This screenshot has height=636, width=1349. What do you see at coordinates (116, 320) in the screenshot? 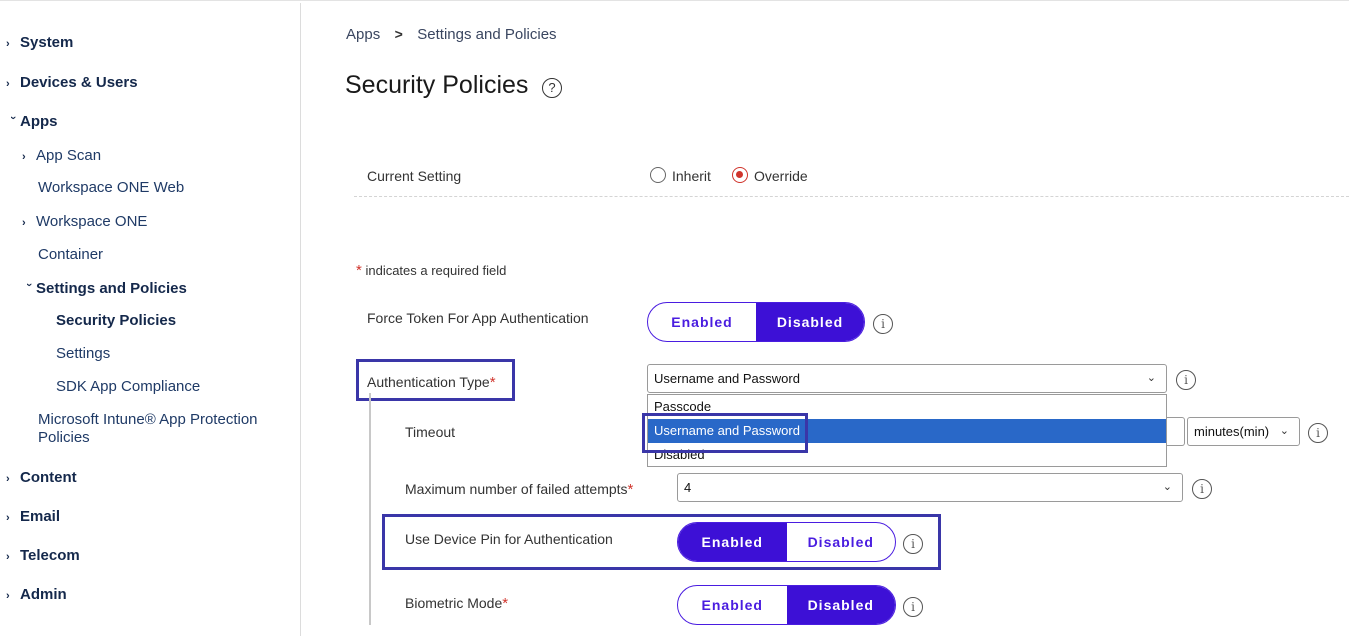
I see `sidebar-item-security-policies: Security Policies` at bounding box center [116, 320].